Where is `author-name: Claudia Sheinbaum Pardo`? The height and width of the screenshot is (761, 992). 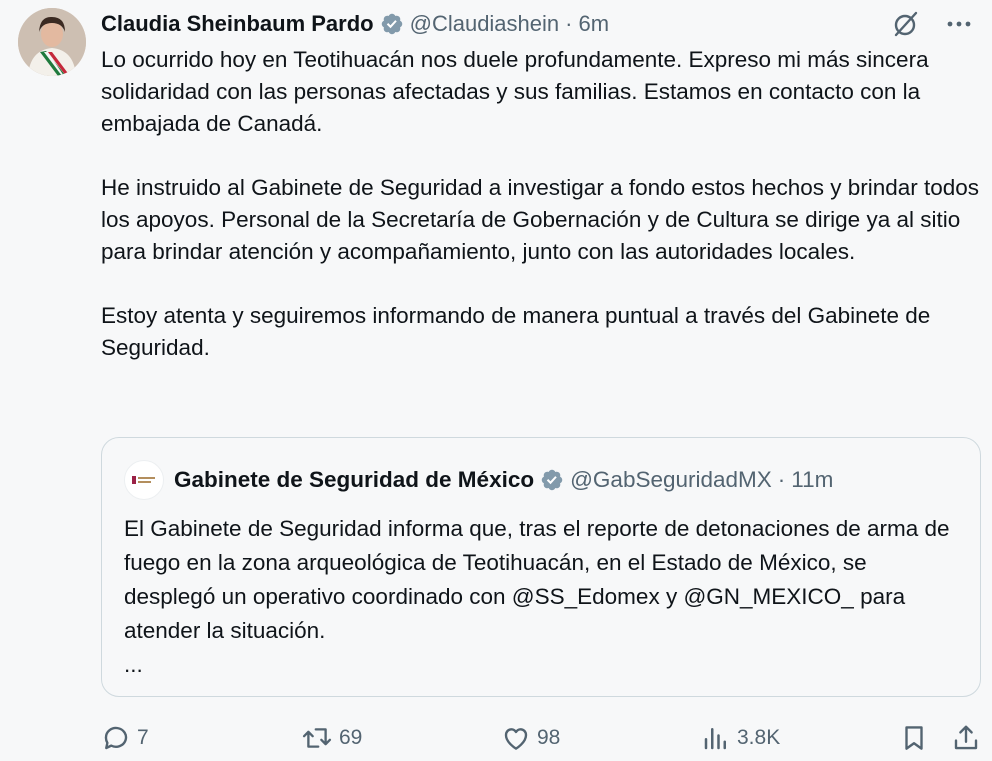 author-name: Claudia Sheinbaum Pardo is located at coordinates (237, 24).